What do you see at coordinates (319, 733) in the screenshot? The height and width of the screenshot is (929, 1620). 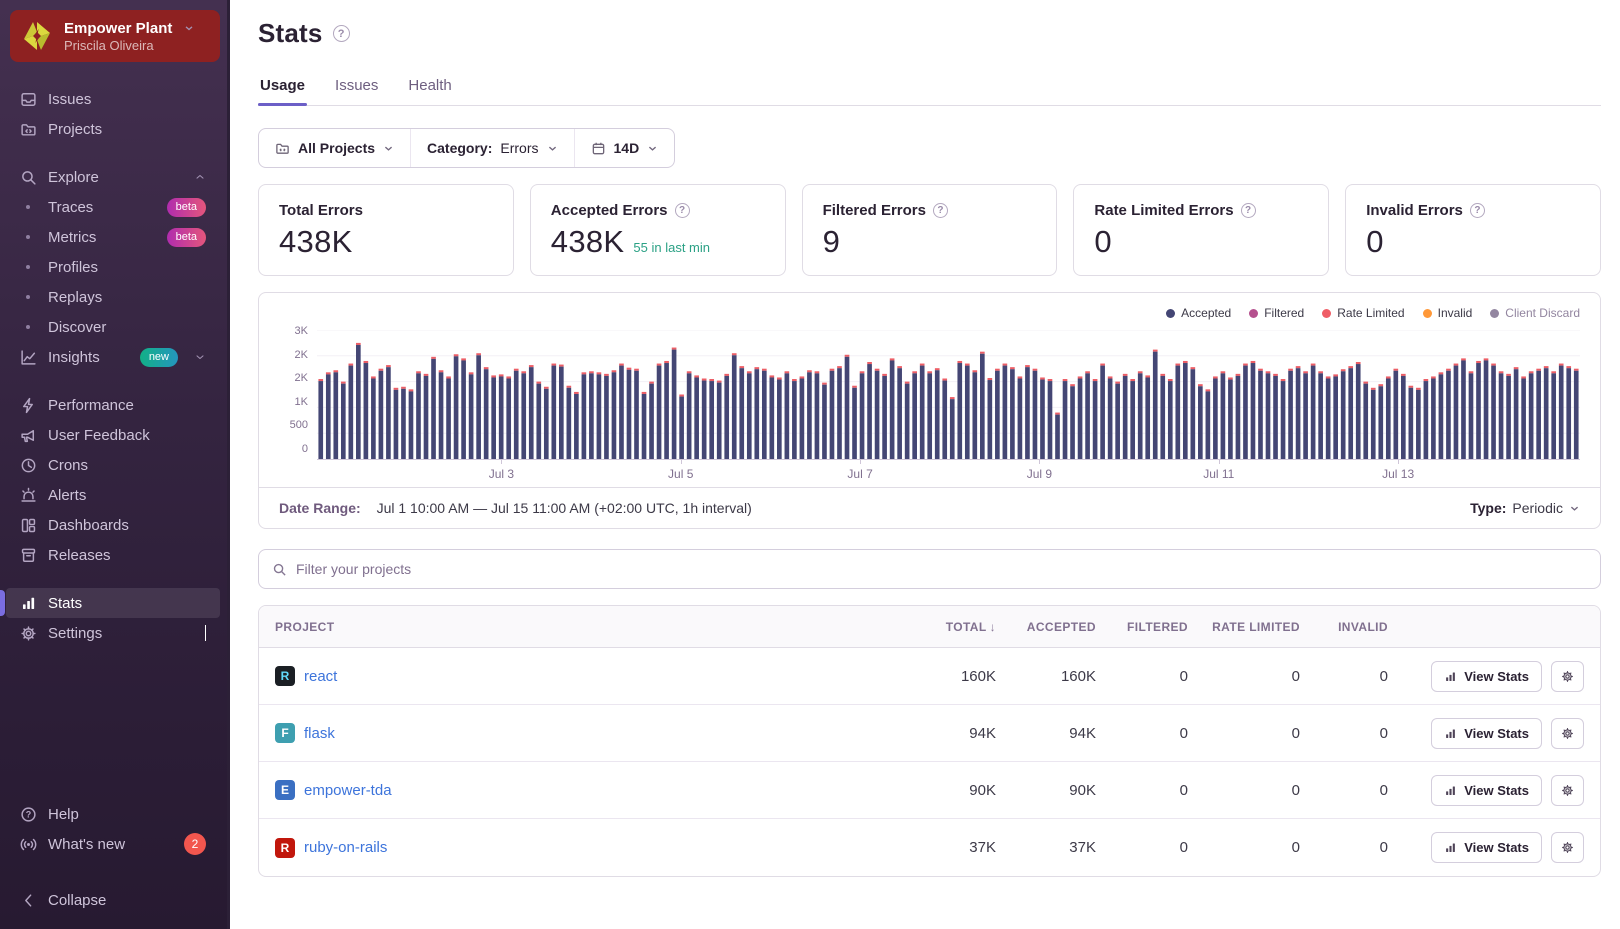 I see `project-link: flask` at bounding box center [319, 733].